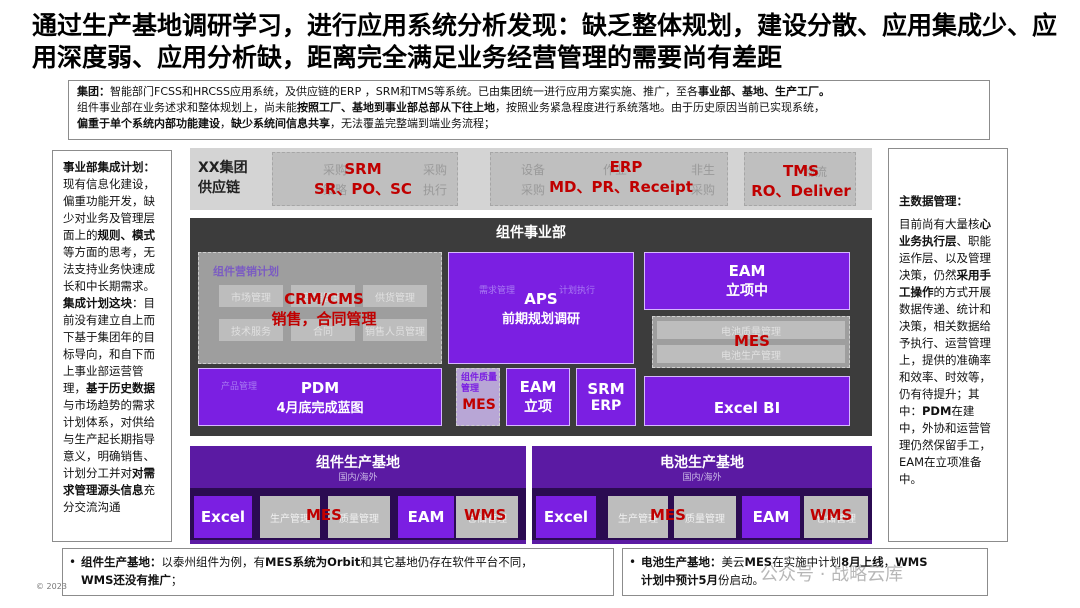  Describe the element at coordinates (225, 123) in the screenshot. I see `group-text-3a: ，` at that location.